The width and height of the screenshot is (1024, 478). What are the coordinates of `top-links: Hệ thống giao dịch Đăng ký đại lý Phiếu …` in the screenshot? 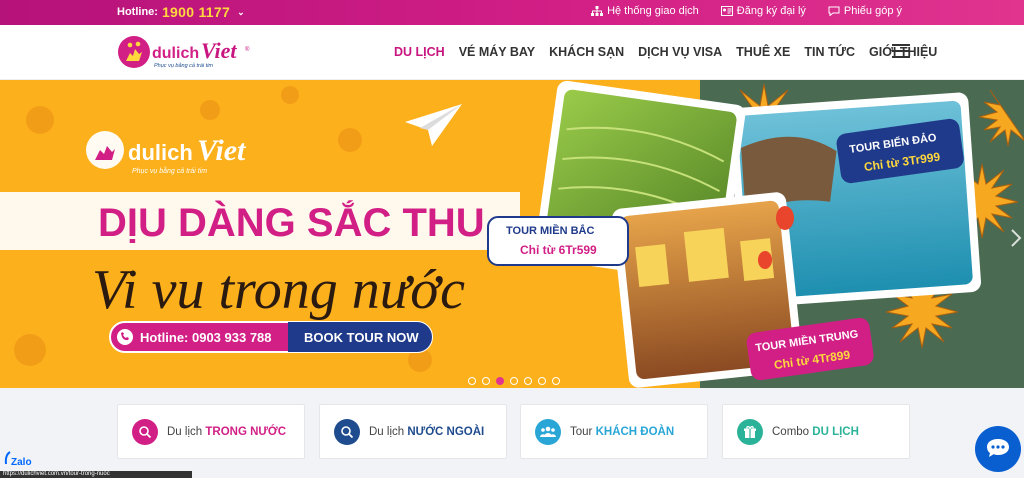 It's located at (746, 11).